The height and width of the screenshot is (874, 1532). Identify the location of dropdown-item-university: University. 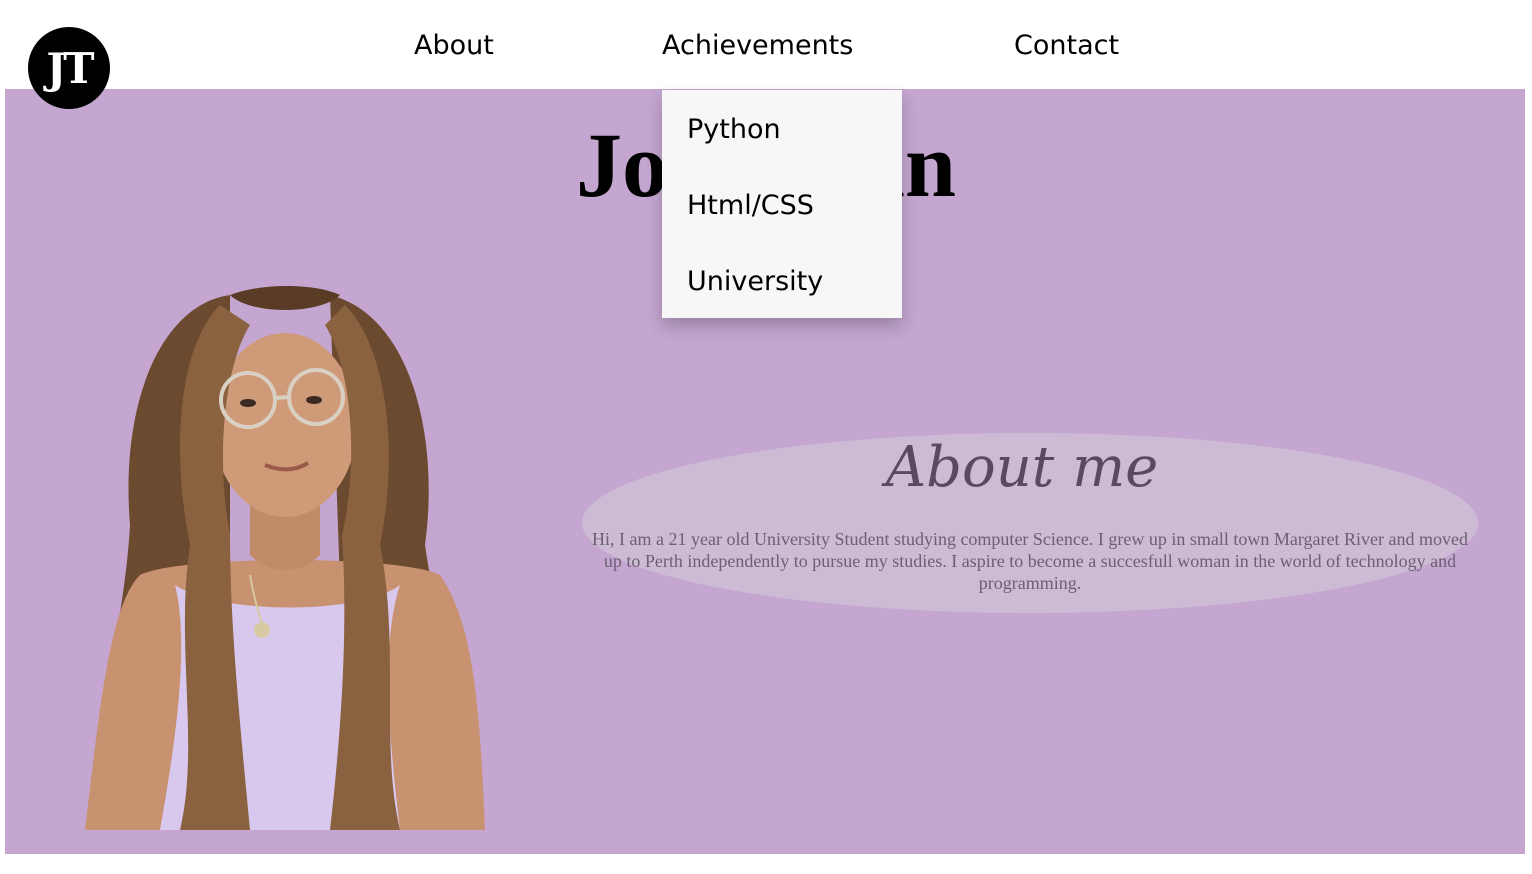
(782, 280).